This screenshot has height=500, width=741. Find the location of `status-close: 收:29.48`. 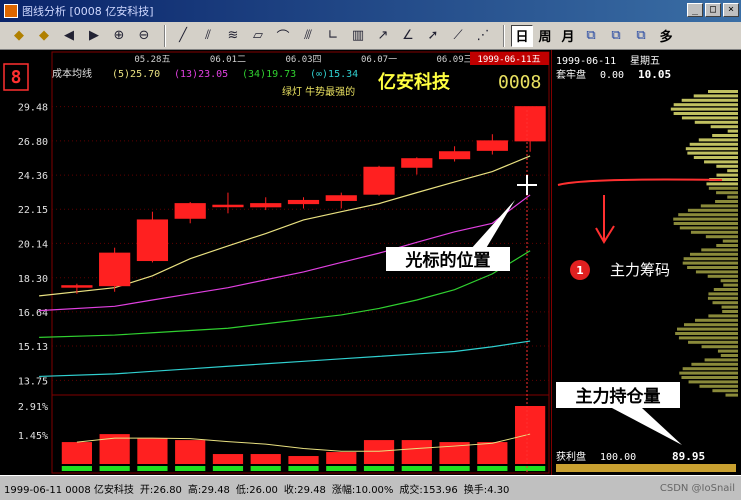

status-close: 收:29.48 is located at coordinates (304, 490).